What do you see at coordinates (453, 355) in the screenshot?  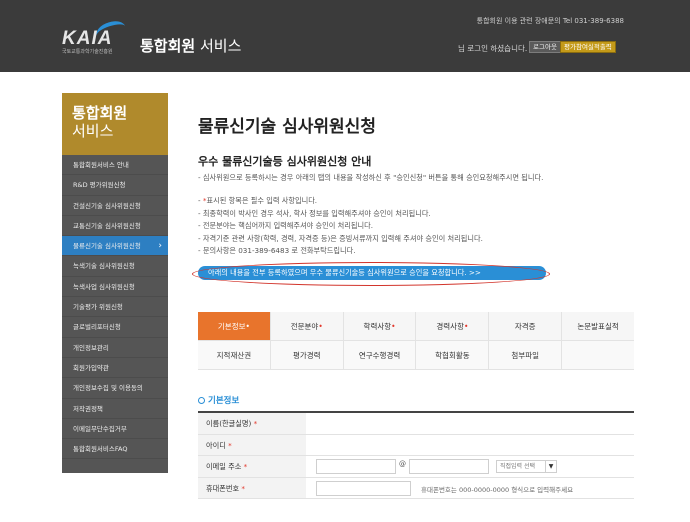 I see `tab-association-activity: 학협회활동` at bounding box center [453, 355].